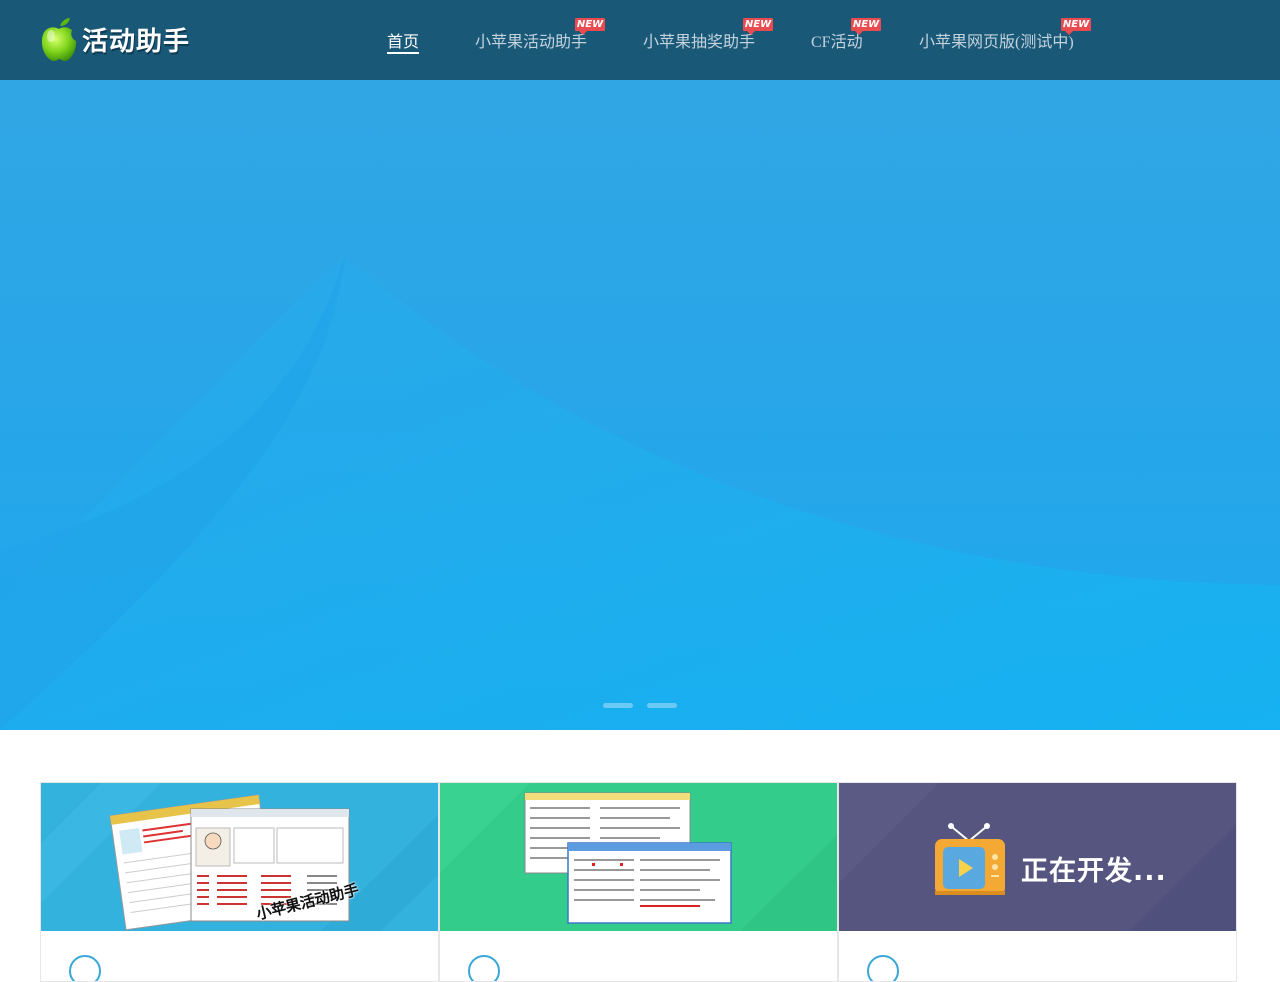 The image size is (1280, 982). I want to click on nav-item-home: 首页, so click(403, 42).